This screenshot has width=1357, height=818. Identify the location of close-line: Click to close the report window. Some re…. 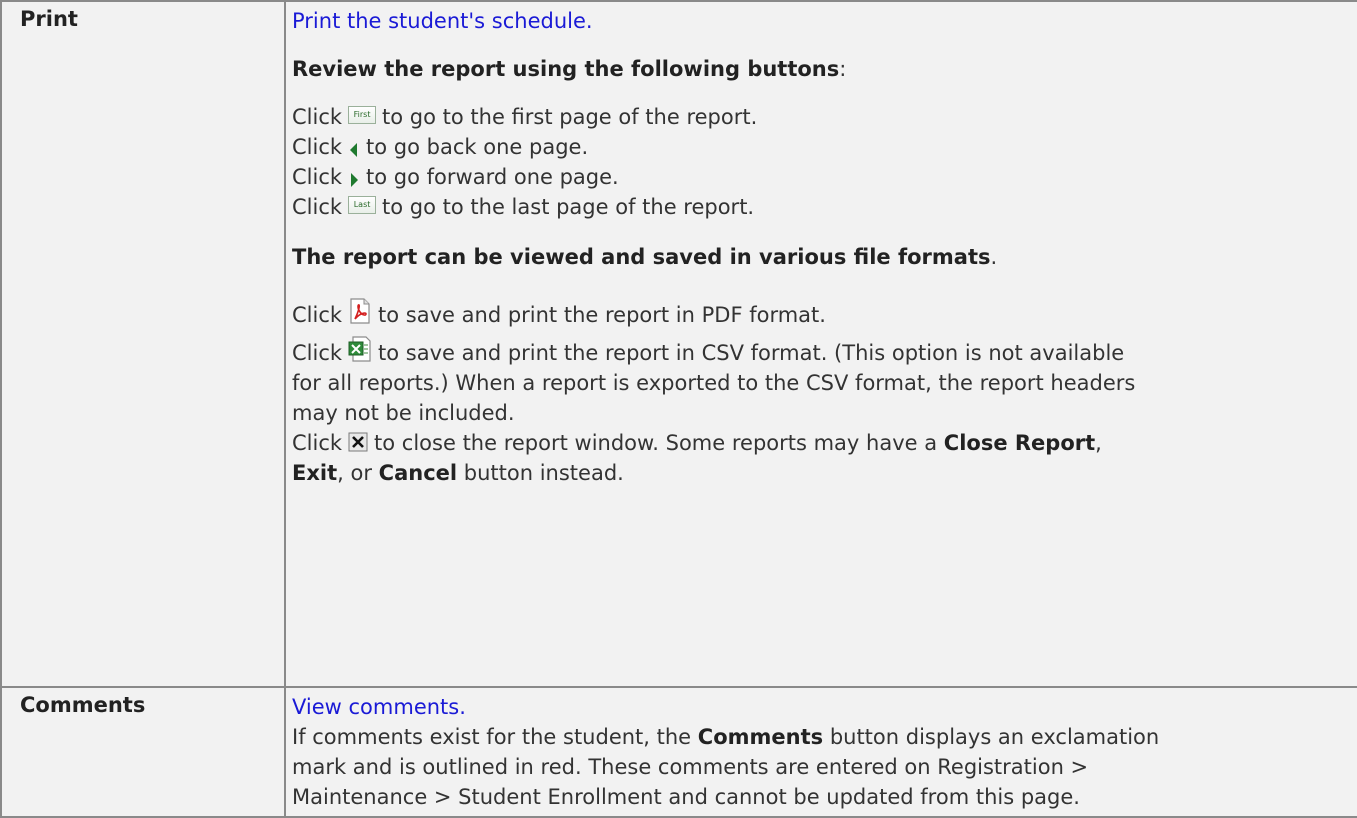
(824, 443).